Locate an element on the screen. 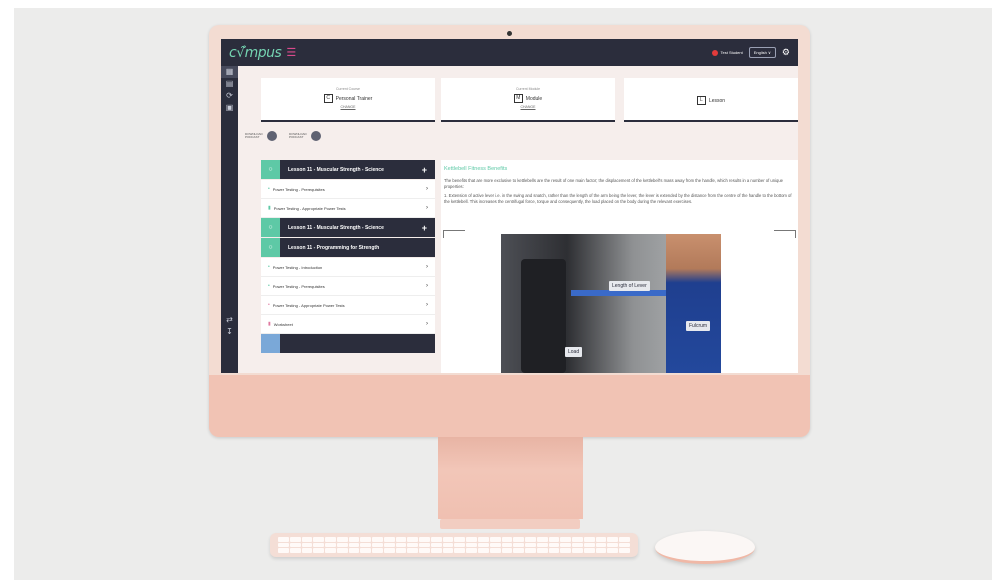 The width and height of the screenshot is (1005, 585). lesson-group-title: Lesson 11 - Programming for Strength is located at coordinates (334, 247).